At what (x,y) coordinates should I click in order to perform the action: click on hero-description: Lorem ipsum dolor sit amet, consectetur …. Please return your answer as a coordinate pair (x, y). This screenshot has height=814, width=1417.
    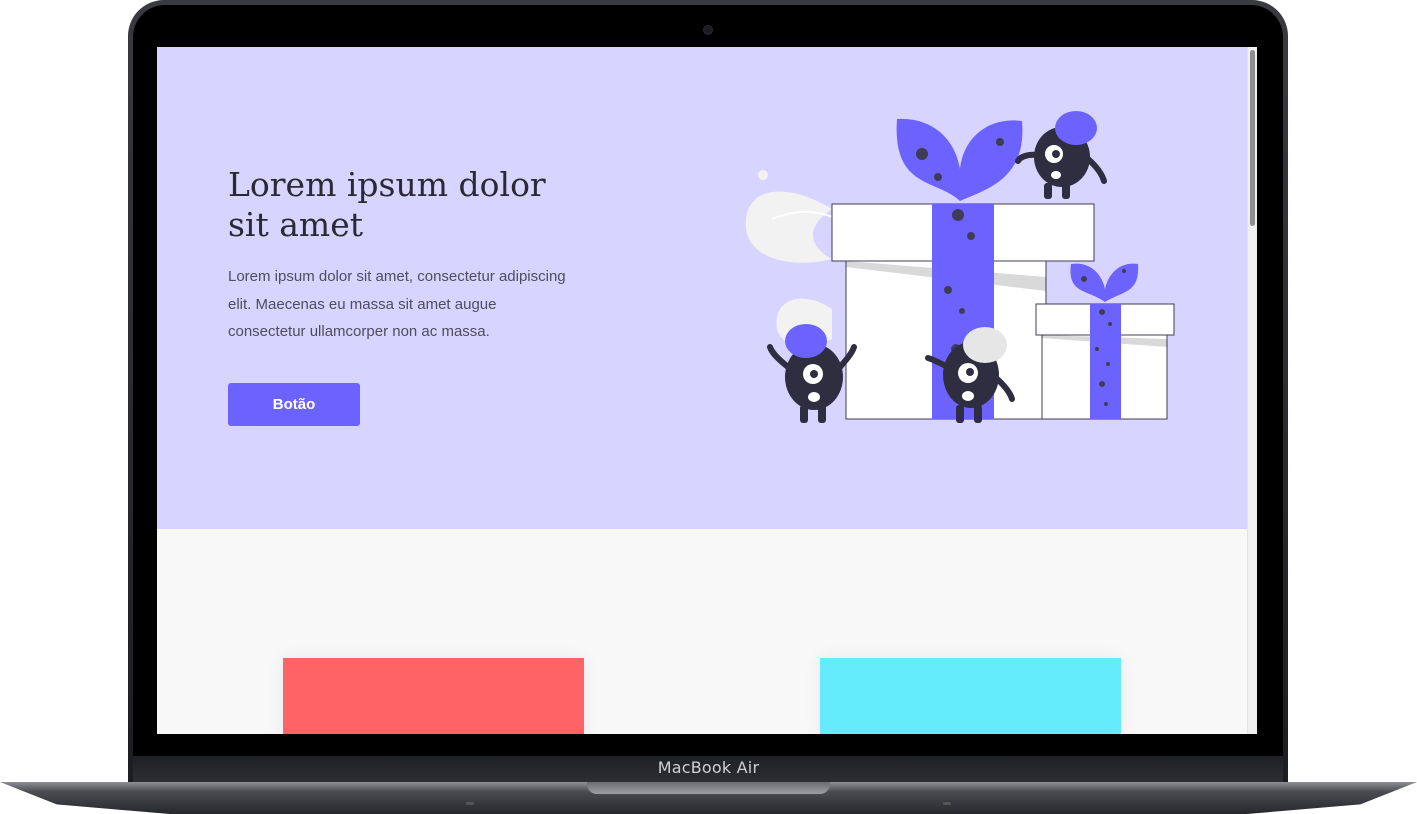
    Looking at the image, I should click on (397, 304).